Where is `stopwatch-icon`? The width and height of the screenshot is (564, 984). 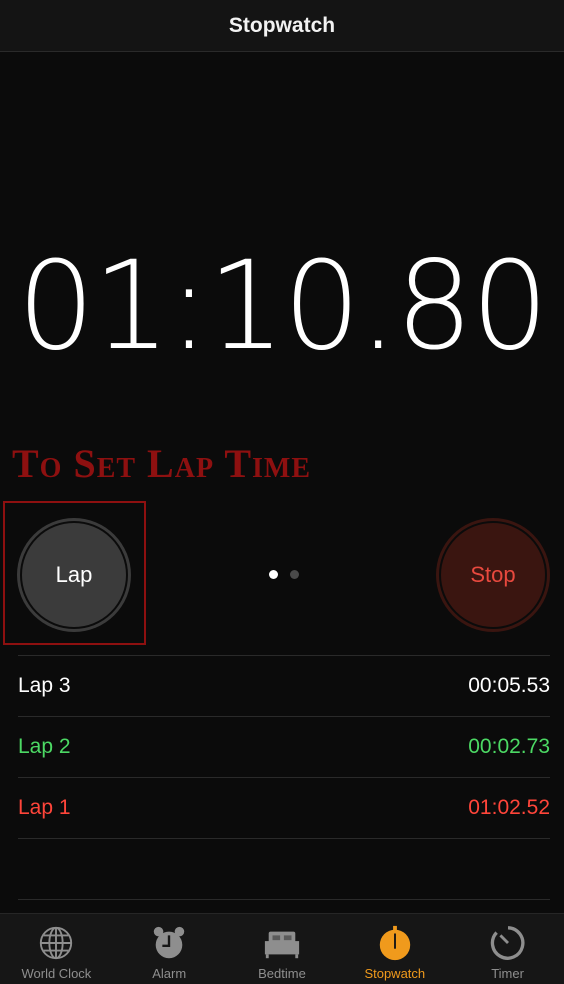
stopwatch-icon is located at coordinates (394, 943).